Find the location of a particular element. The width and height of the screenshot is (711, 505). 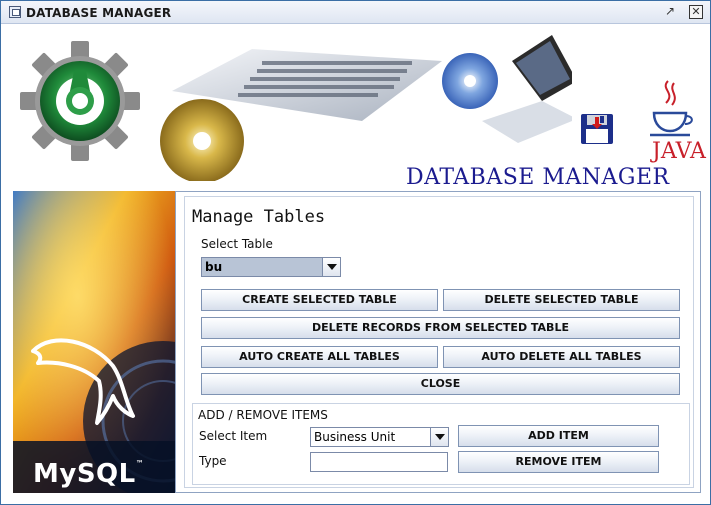

floppy-disk-icon is located at coordinates (597, 129).